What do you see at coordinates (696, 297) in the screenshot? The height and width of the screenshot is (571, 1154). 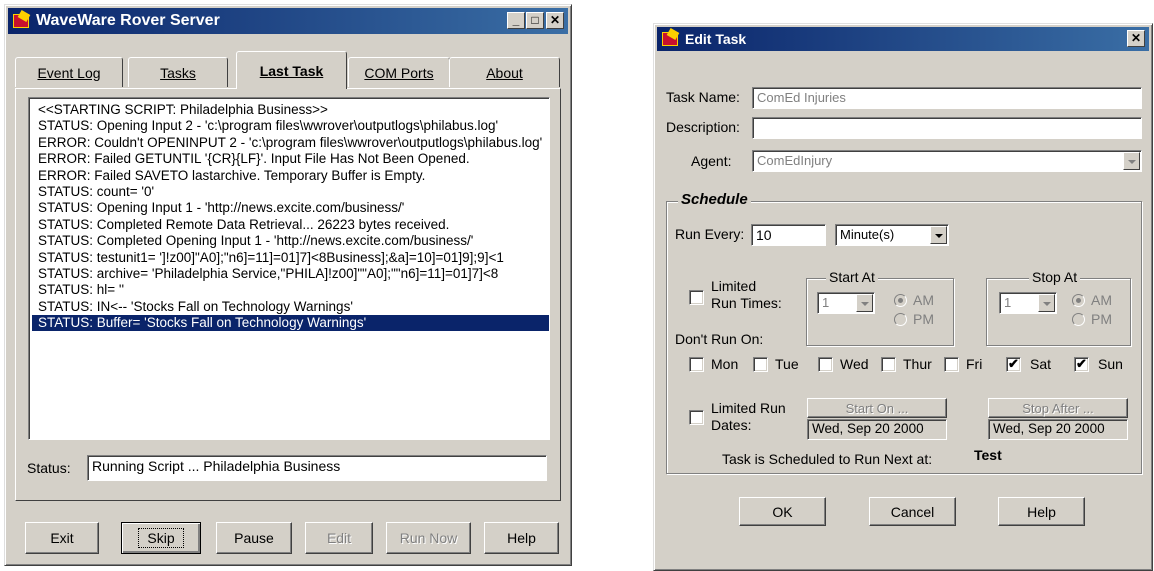 I see `limited-run-times-checkbox` at bounding box center [696, 297].